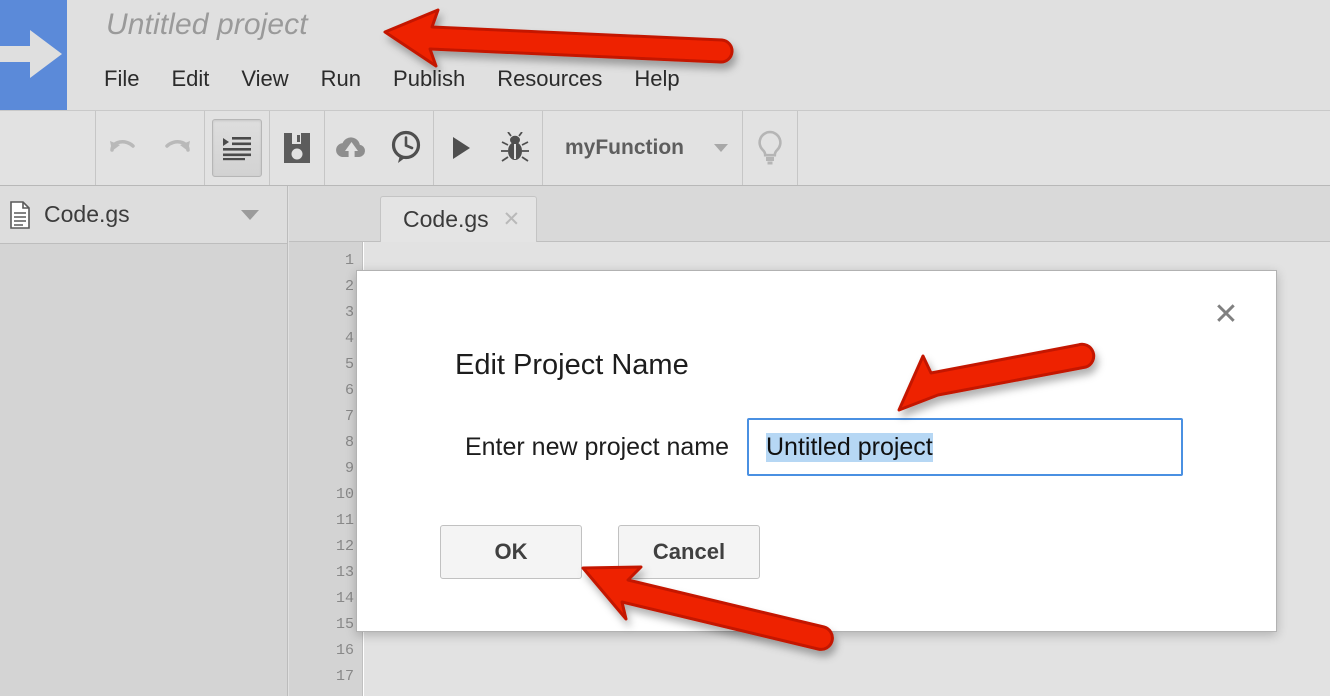 This screenshot has height=696, width=1330. I want to click on project-name-label: Enter new project name, so click(596, 446).